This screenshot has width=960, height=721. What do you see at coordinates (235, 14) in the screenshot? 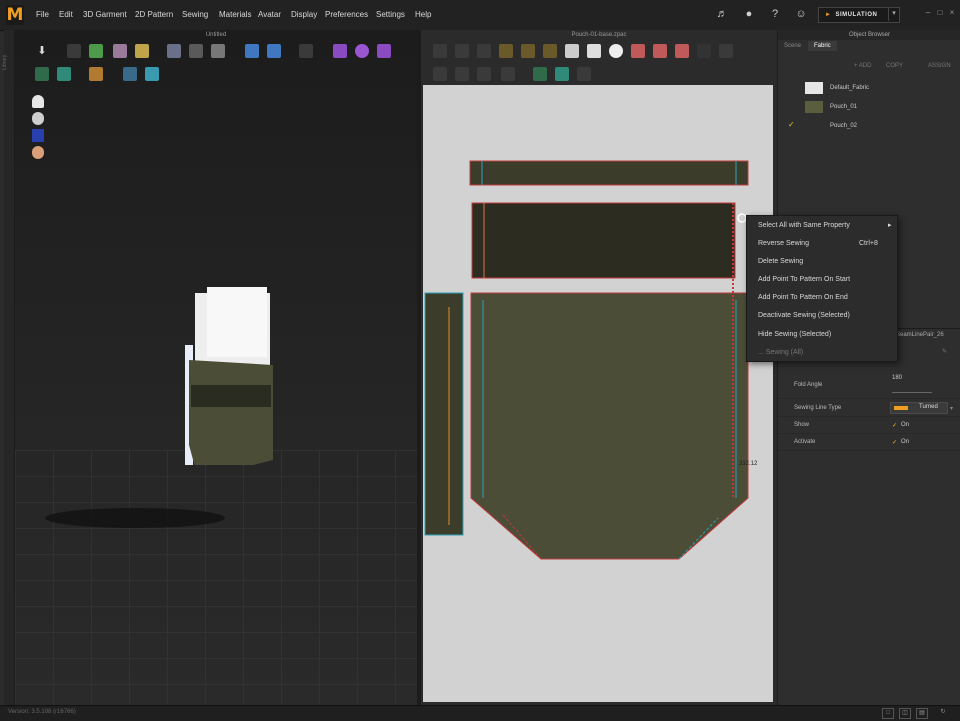
I see `menu-materials: Materials` at bounding box center [235, 14].